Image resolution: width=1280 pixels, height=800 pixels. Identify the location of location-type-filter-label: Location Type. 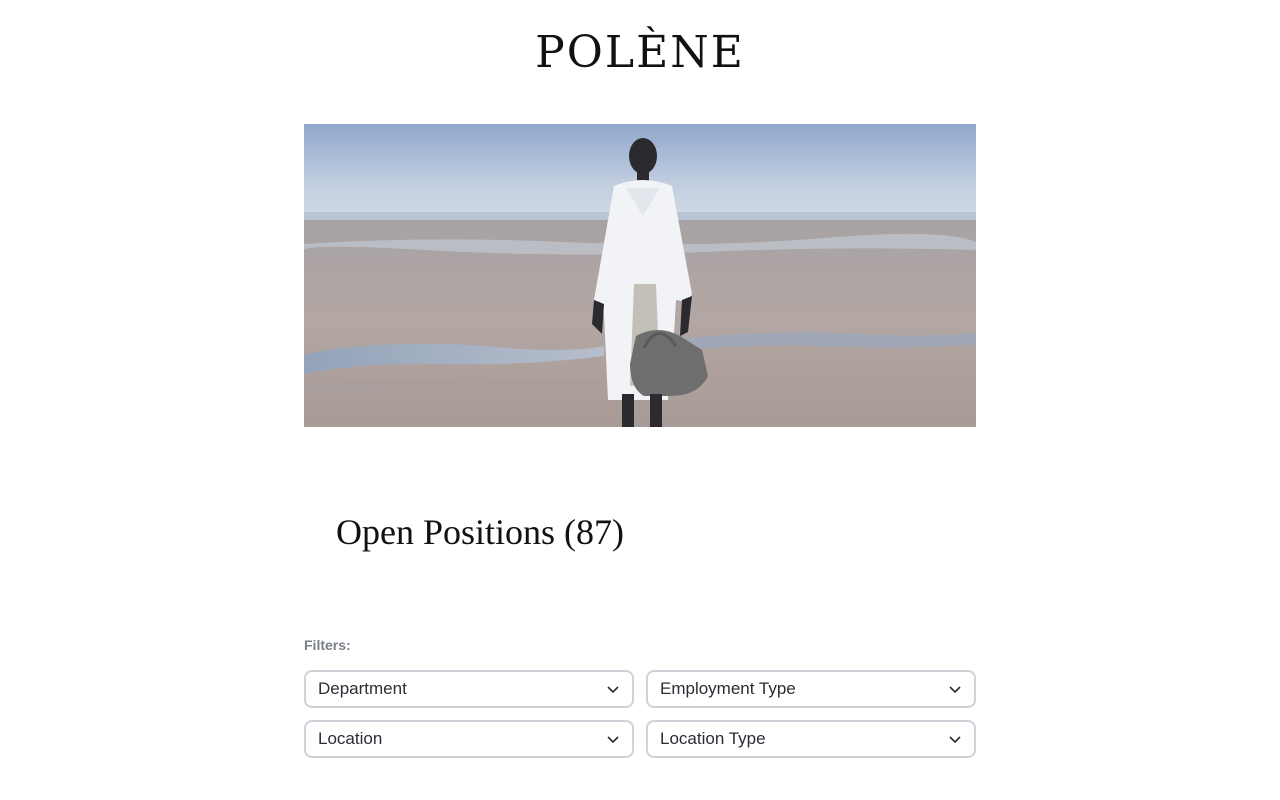
(713, 738).